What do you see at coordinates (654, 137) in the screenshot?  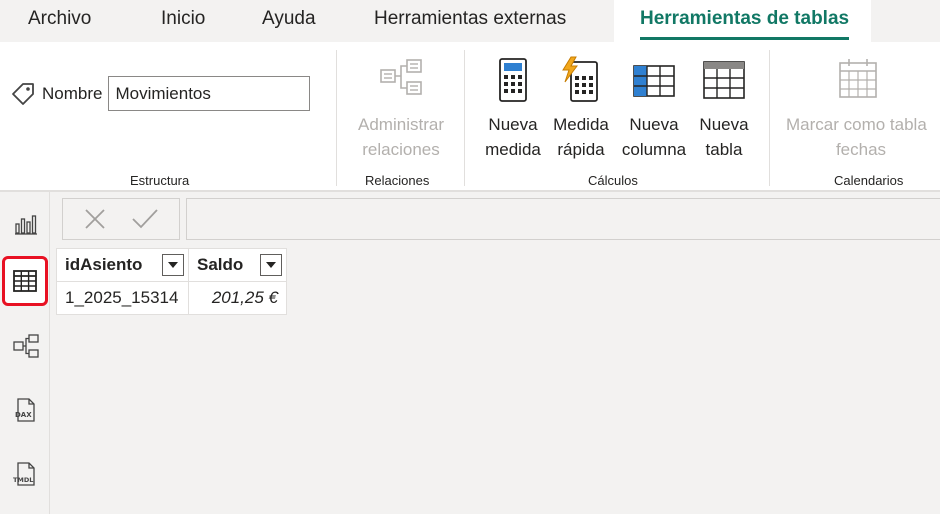 I see `new-column-label: Nueva columna` at bounding box center [654, 137].